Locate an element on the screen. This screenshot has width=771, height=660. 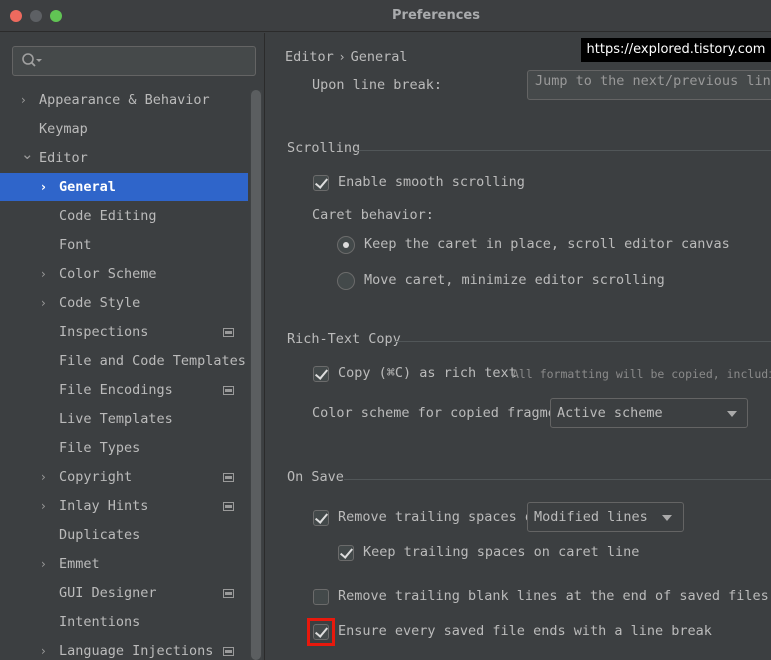
sidebar-item-file-encodings: File Encodings is located at coordinates (124, 390).